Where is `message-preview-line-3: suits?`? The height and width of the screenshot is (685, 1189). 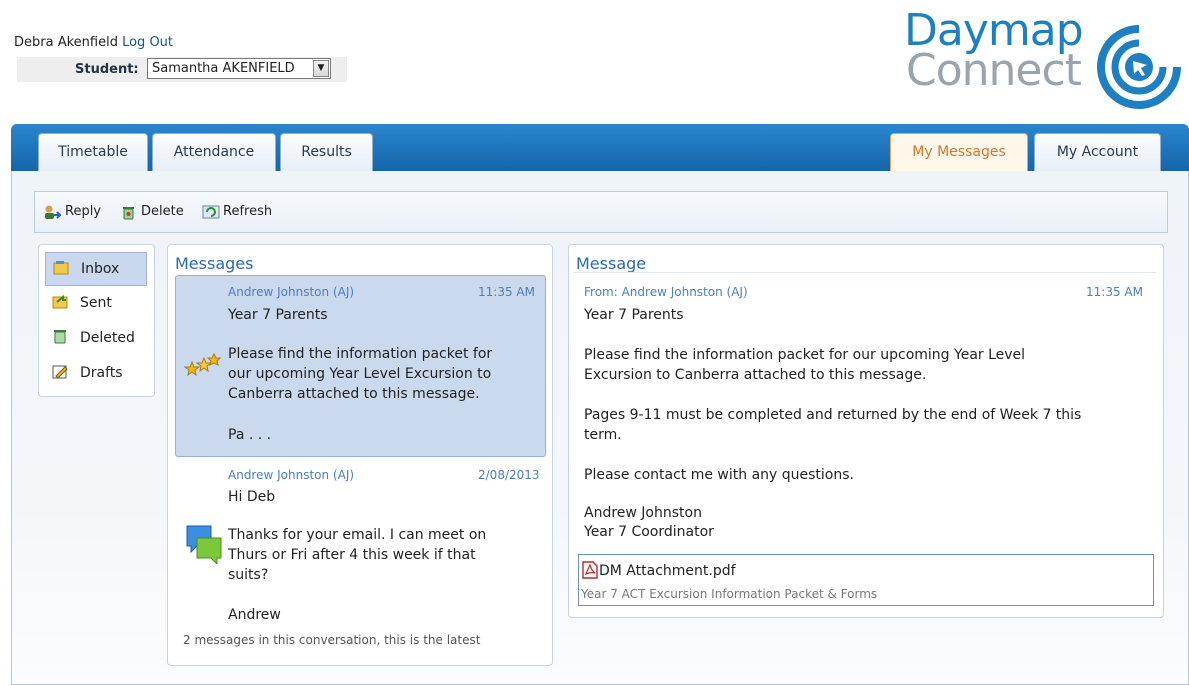
message-preview-line-3: suits? is located at coordinates (248, 575).